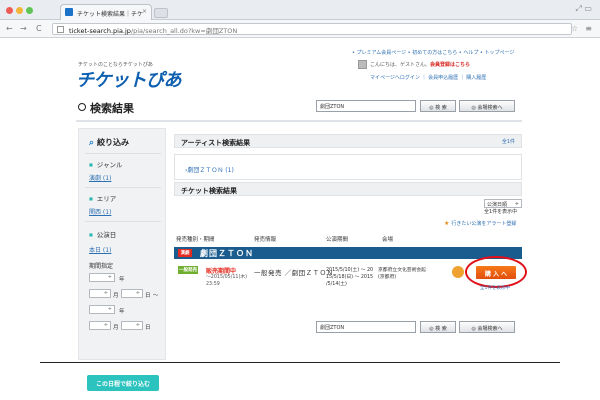 The width and height of the screenshot is (600, 400). I want to click on sale-end-date: ～2015/05/11(木), so click(226, 277).